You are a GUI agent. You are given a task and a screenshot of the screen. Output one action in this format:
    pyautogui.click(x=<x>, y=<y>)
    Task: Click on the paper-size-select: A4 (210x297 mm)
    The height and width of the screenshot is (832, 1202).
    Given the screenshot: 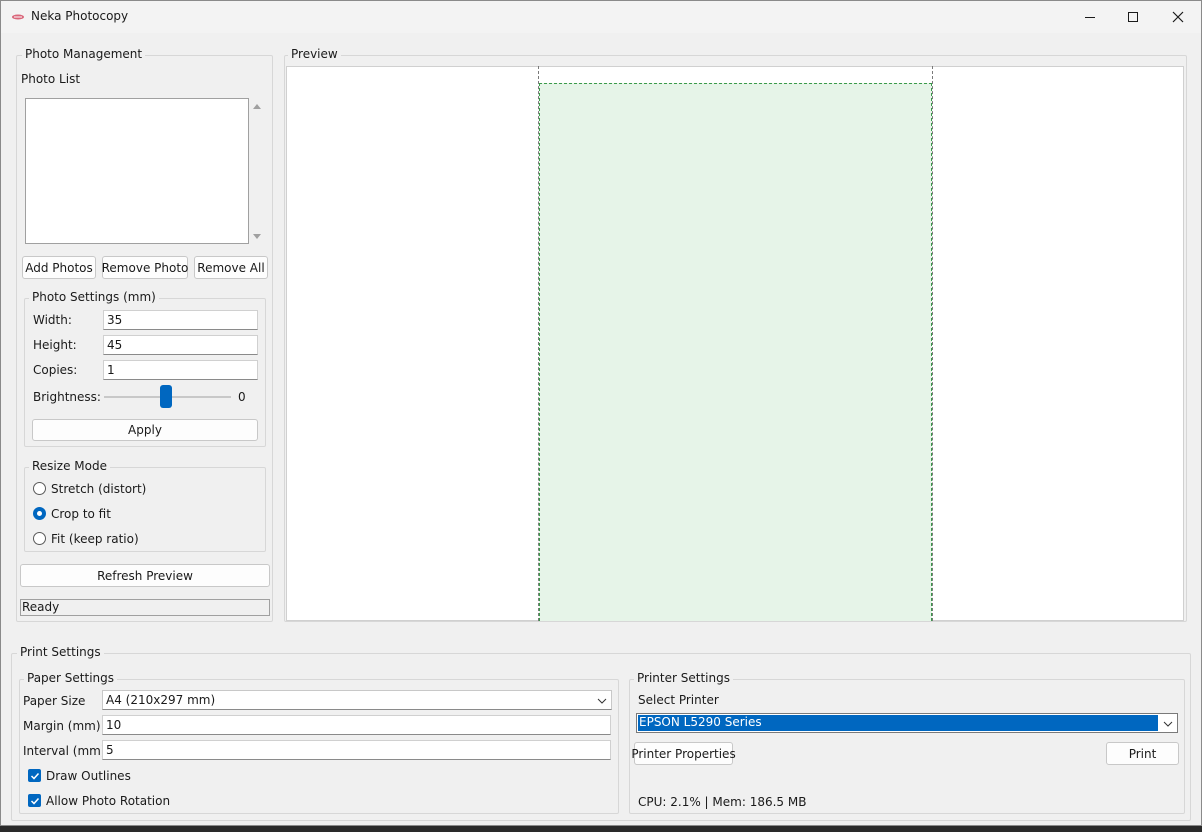 What is the action you would take?
    pyautogui.click(x=357, y=700)
    